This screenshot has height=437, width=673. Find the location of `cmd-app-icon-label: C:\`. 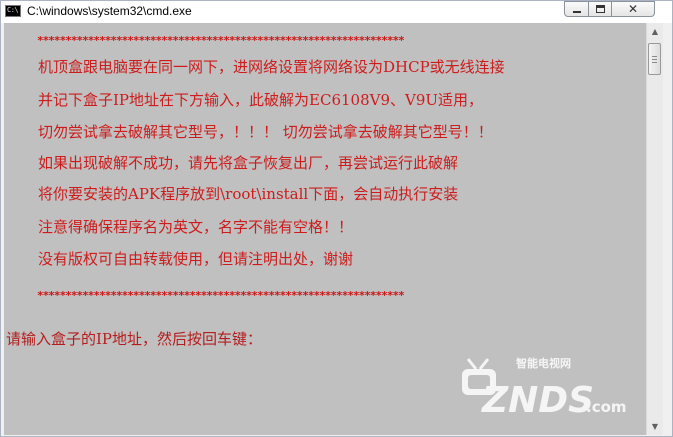

cmd-app-icon-label: C:\ is located at coordinates (13, 10).